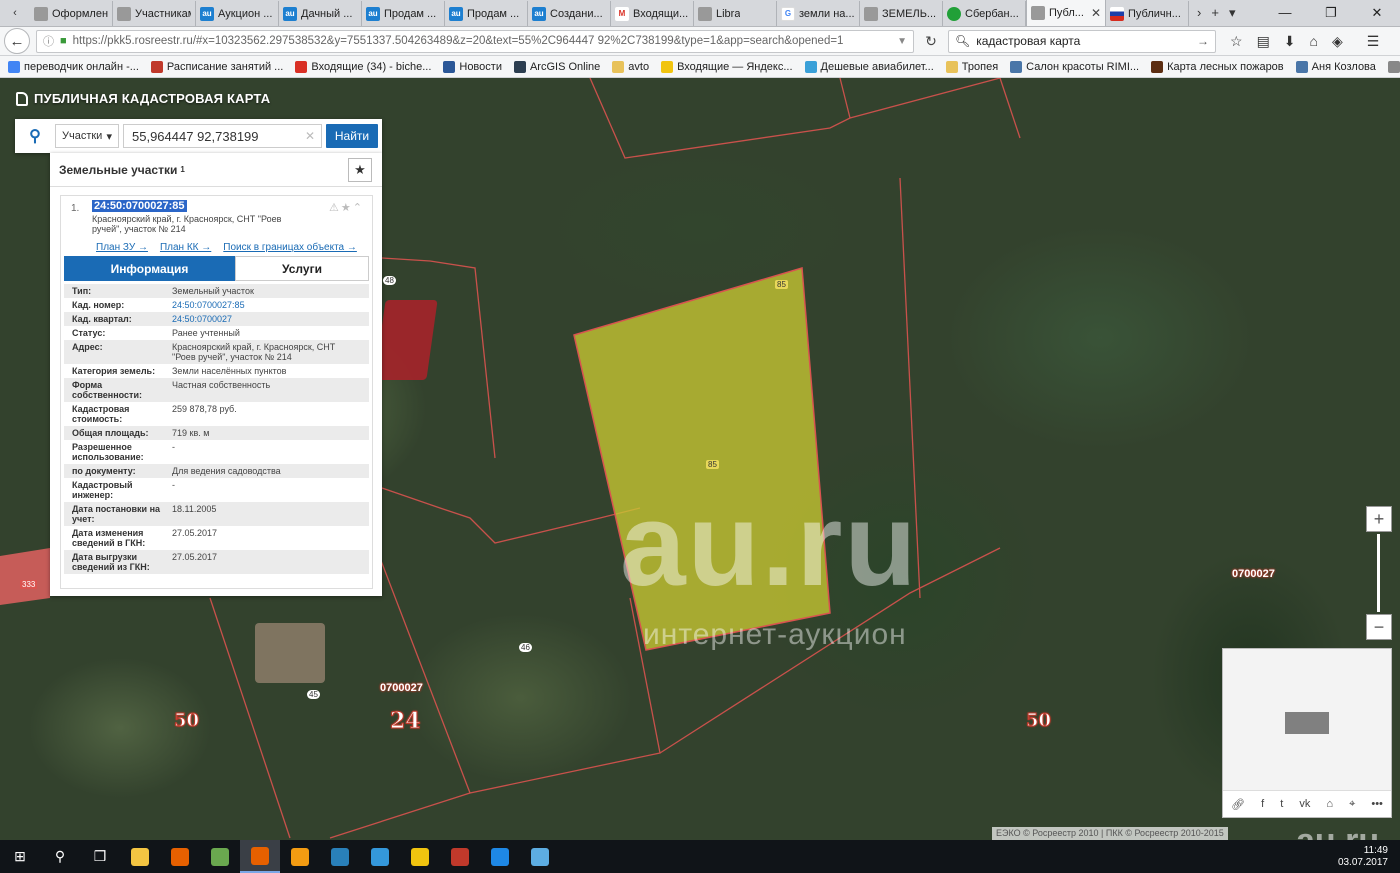  Describe the element at coordinates (1377, 804) in the screenshot. I see `more-icon: •••` at that location.